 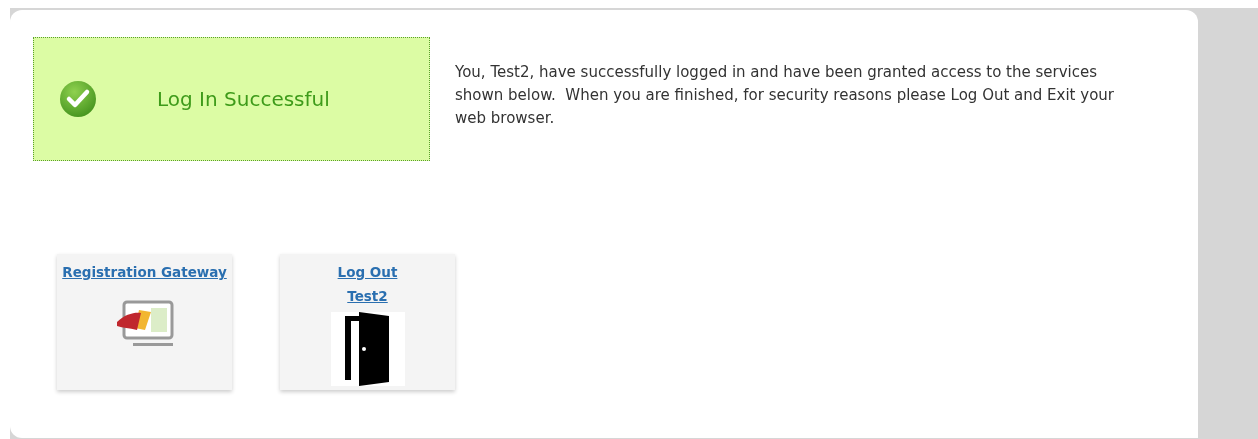 What do you see at coordinates (785, 95) in the screenshot?
I see `welcome-text: You, Test2, have successfully logged in and have been granted access to the services shown below. When you are finished, for security reasons please Log Out and Exit your web browser.` at bounding box center [785, 95].